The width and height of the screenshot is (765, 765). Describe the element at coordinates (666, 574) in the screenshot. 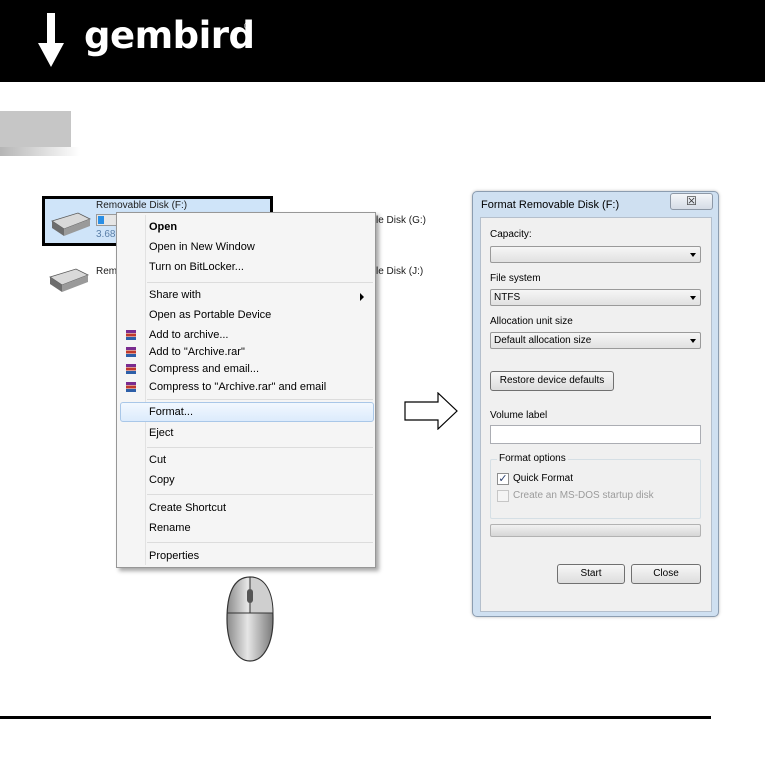

I see `close-button: Close` at that location.